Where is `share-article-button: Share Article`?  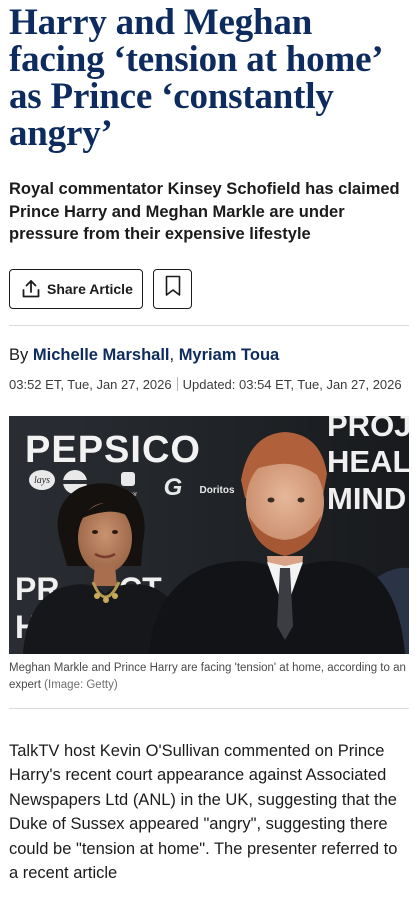 share-article-button: Share Article is located at coordinates (76, 288).